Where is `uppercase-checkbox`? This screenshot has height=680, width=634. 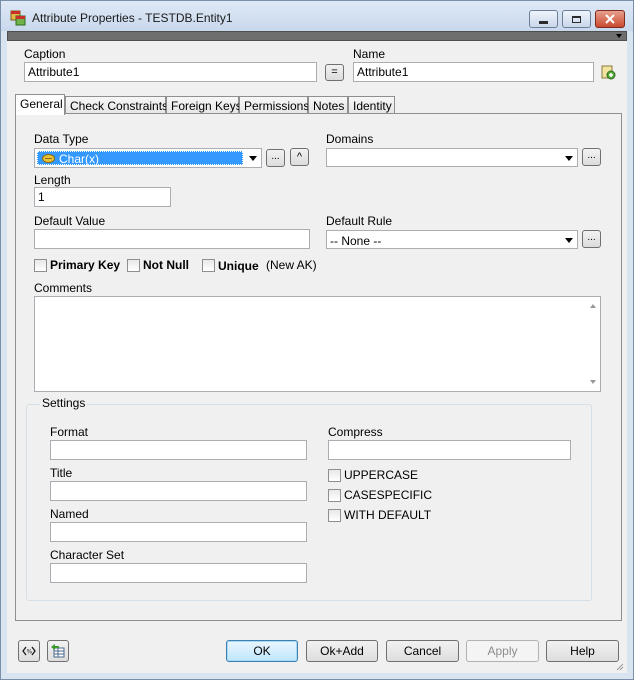 uppercase-checkbox is located at coordinates (334, 475).